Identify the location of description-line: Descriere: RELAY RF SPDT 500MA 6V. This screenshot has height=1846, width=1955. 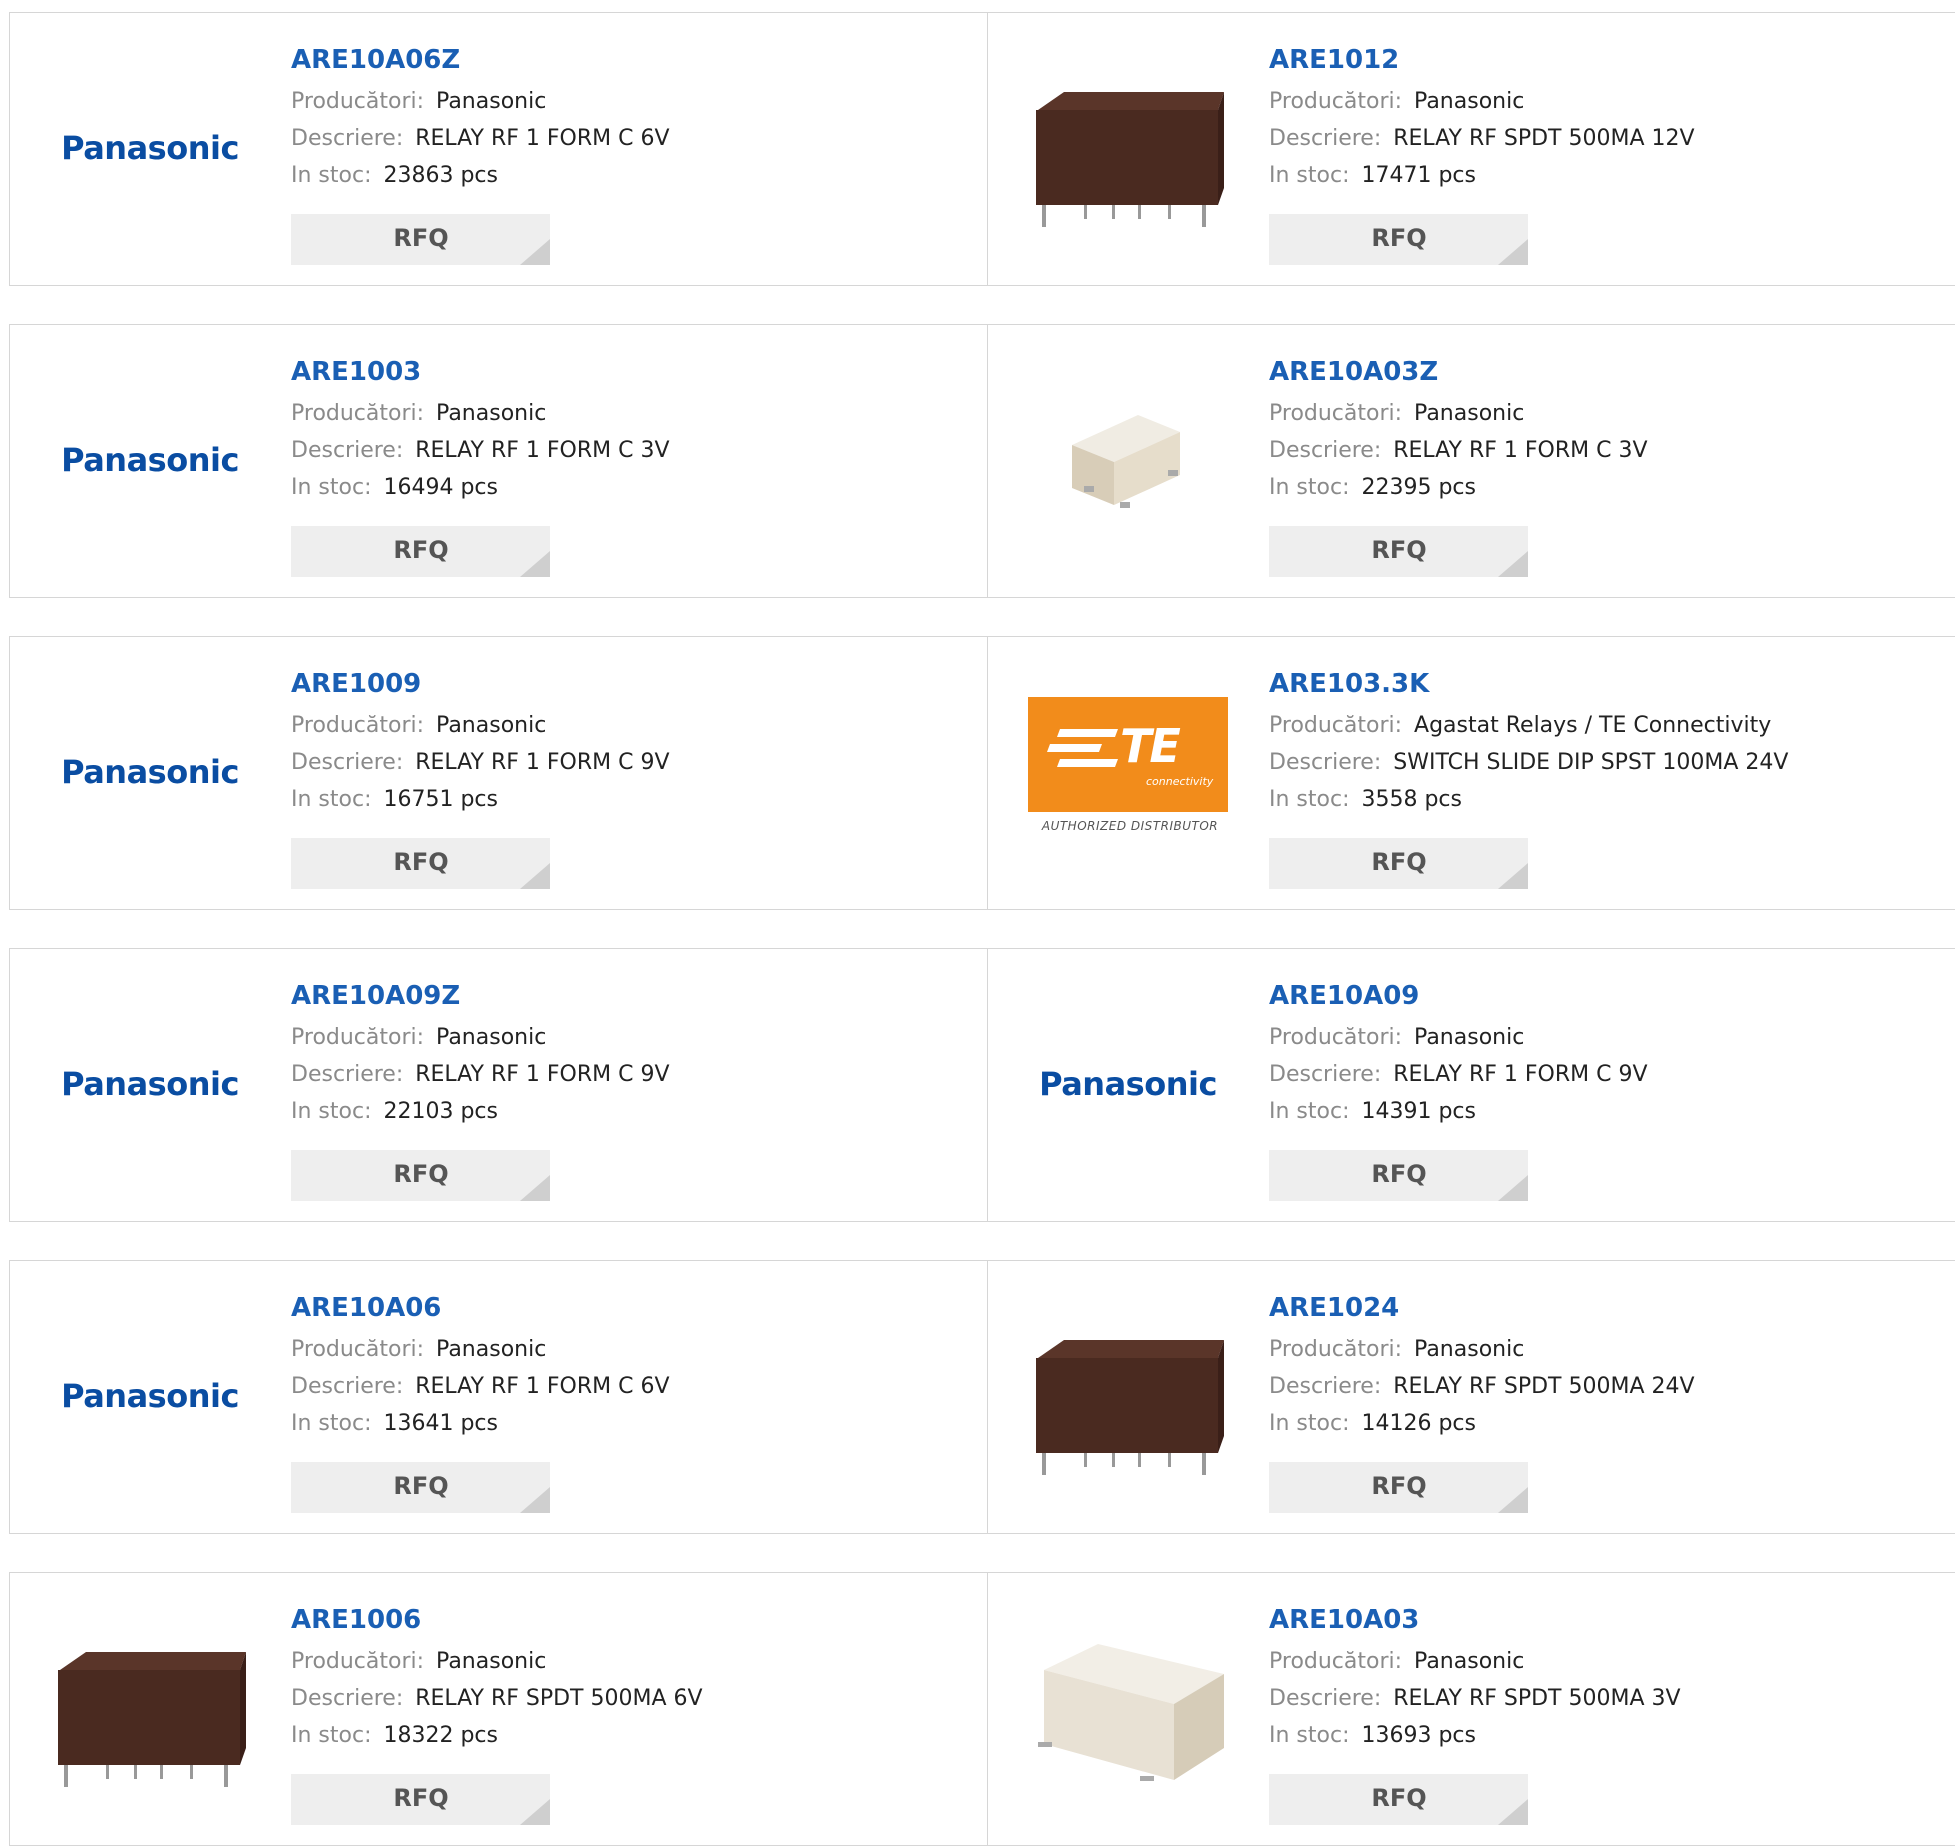
(621, 1698).